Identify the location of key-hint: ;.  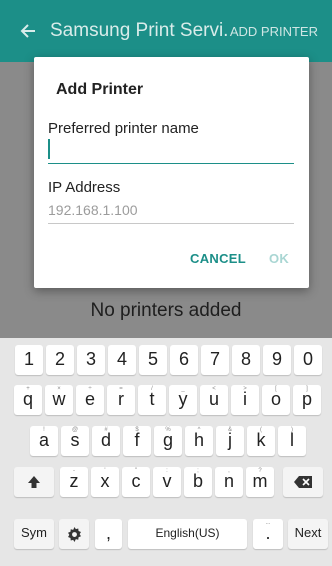
(198, 471).